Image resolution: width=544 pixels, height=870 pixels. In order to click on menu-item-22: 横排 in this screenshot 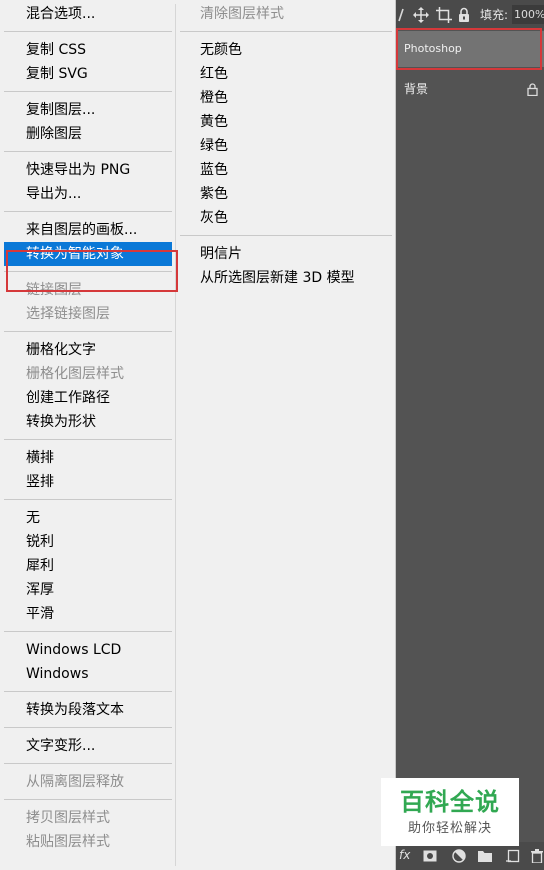, I will do `click(88, 458)`.